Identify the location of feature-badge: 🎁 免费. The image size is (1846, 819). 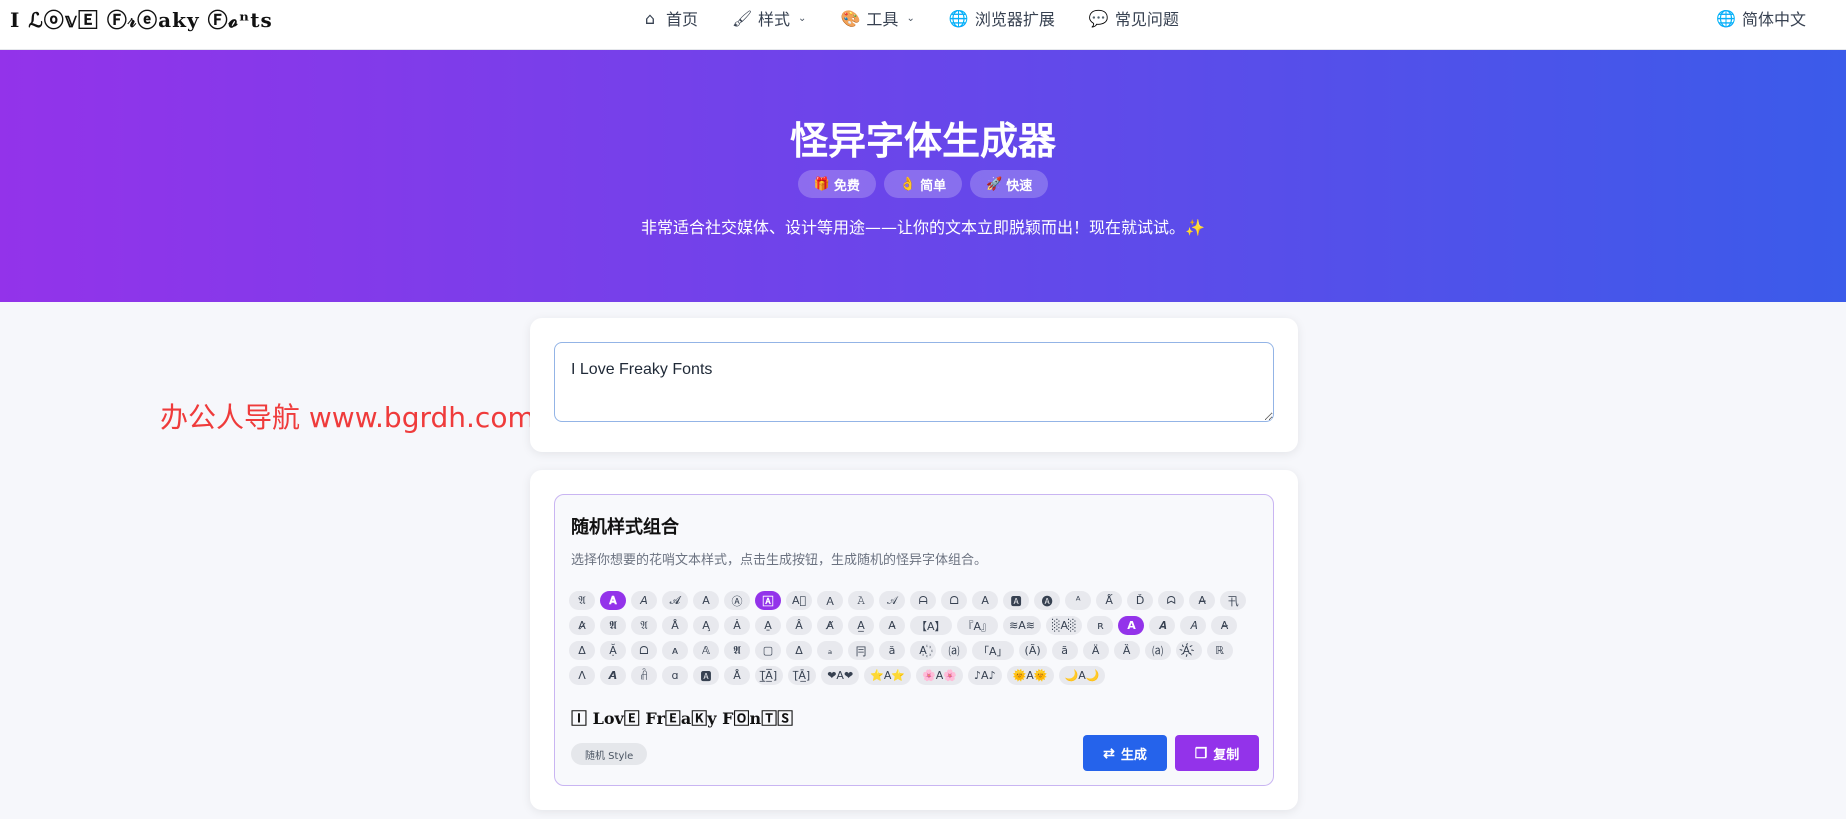
(836, 184).